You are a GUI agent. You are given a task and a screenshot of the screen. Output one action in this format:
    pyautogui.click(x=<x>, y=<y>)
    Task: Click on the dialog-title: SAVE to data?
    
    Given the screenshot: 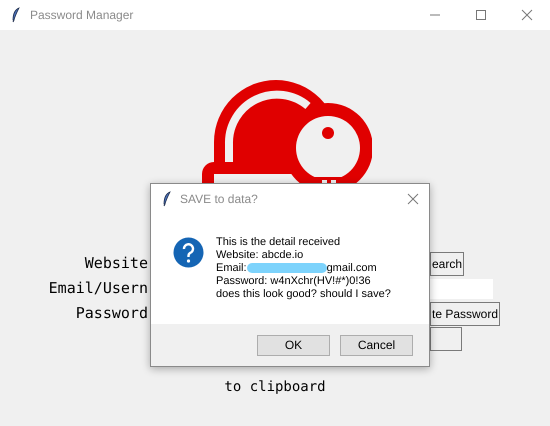 What is the action you would take?
    pyautogui.click(x=219, y=199)
    